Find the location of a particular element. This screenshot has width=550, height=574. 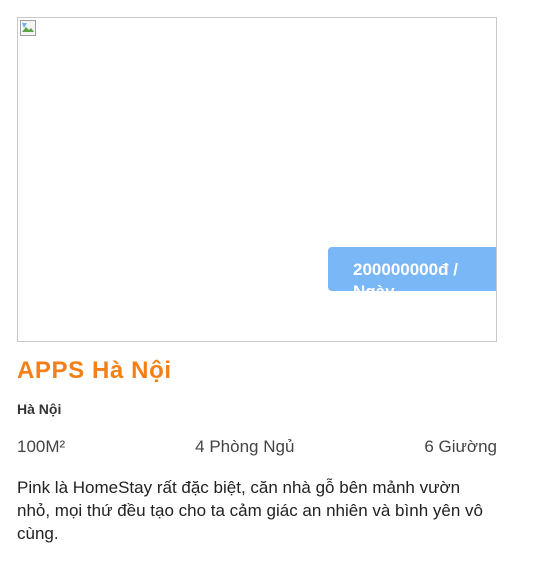

price-text: 200000000đ / Ngày is located at coordinates (405, 275).